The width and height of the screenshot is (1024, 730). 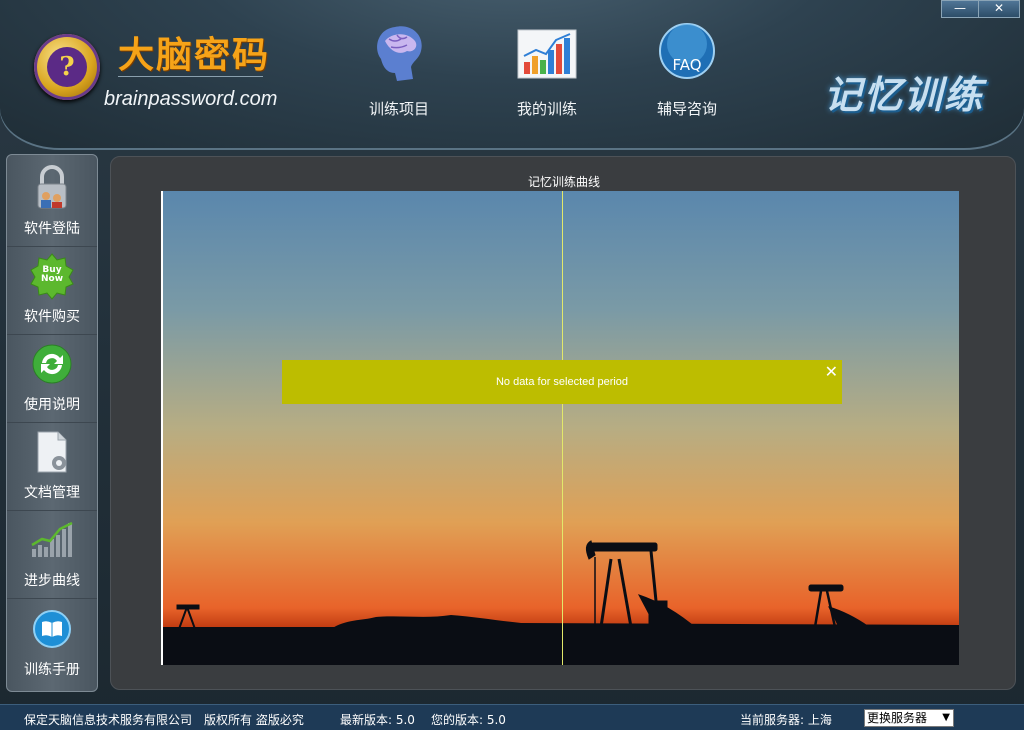 I want to click on faq-icon-text: FAQ, so click(x=687, y=65).